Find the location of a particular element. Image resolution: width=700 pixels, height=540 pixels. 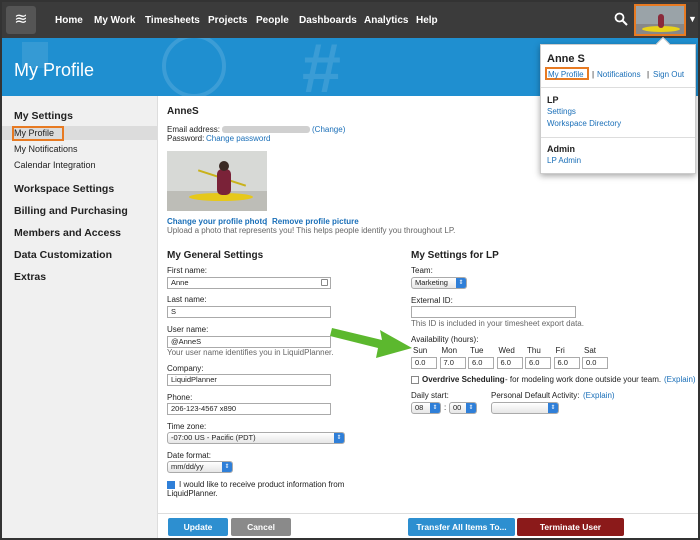

date-format-label: Date format: is located at coordinates (189, 455).